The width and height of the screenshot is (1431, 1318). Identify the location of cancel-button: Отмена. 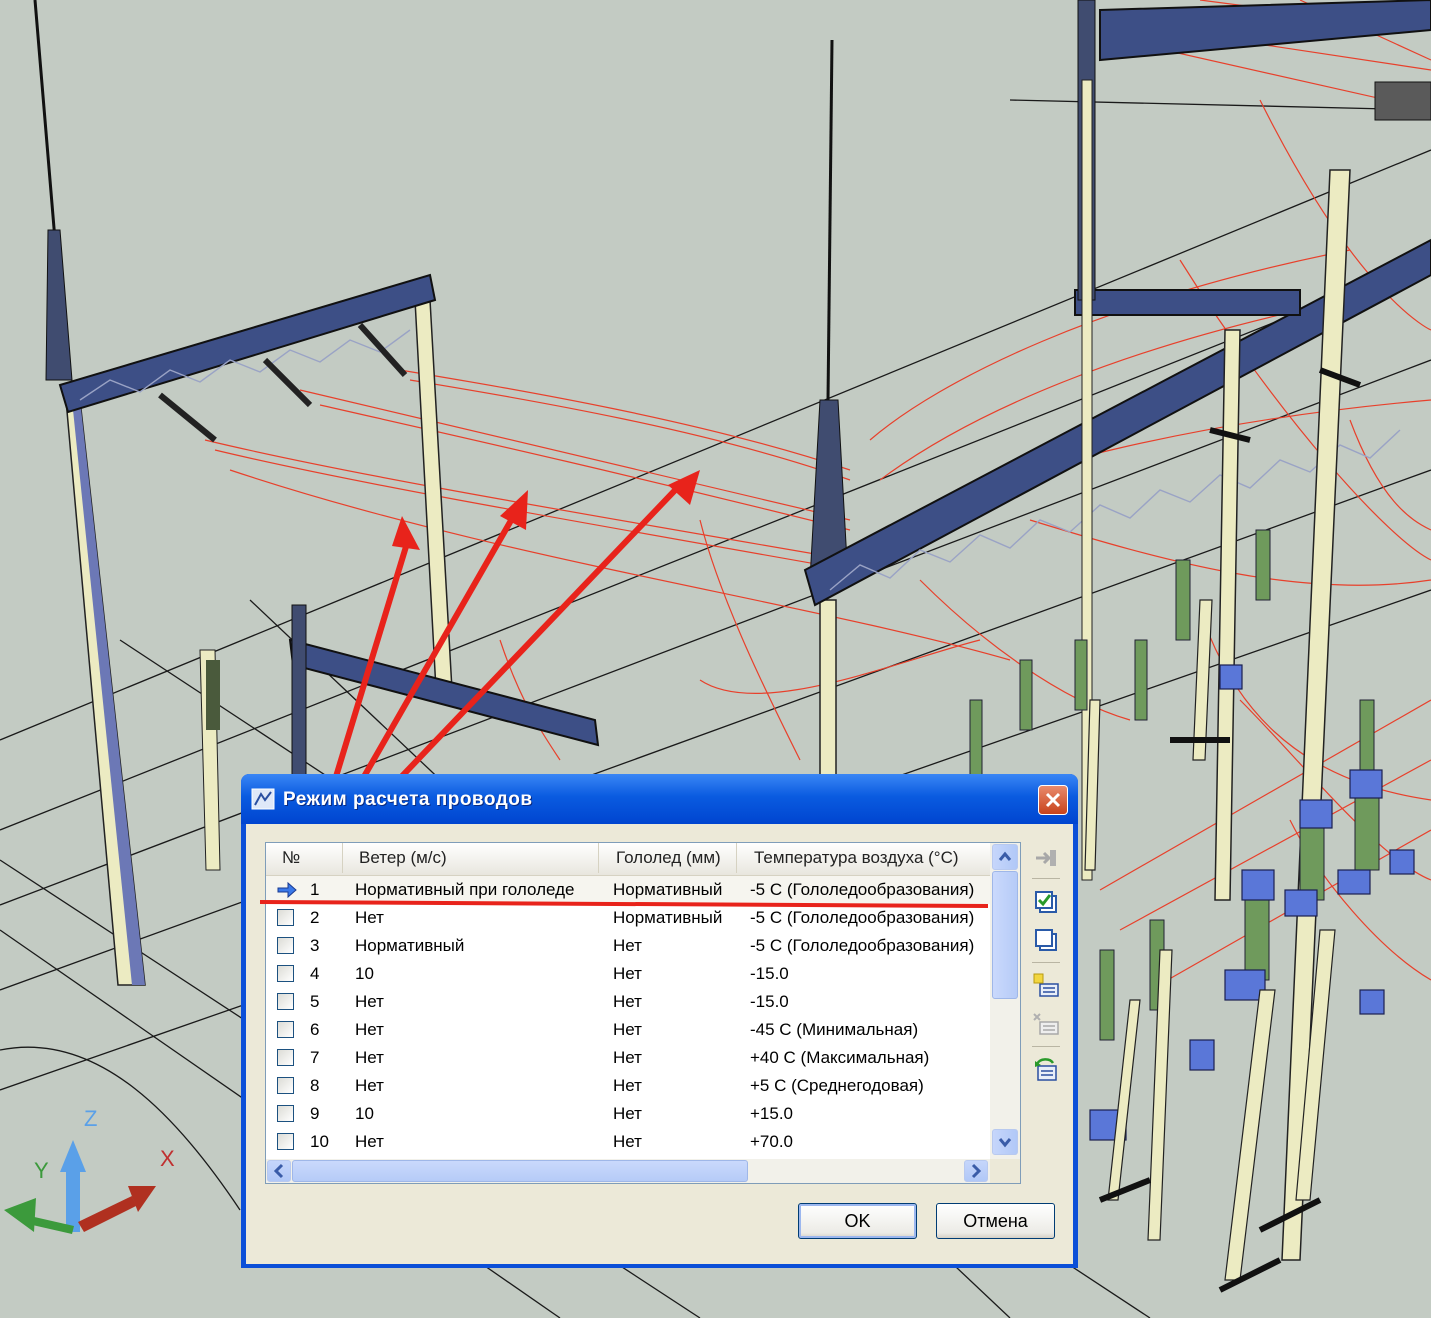
(995, 1221).